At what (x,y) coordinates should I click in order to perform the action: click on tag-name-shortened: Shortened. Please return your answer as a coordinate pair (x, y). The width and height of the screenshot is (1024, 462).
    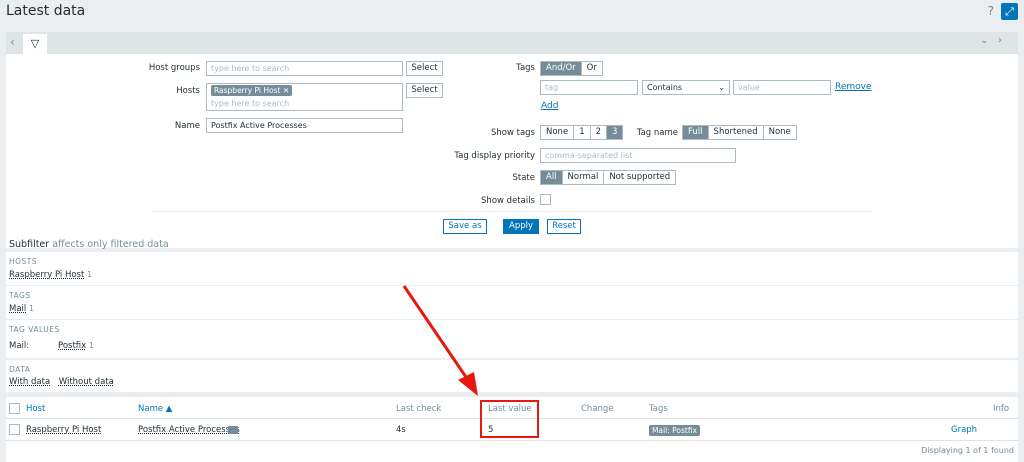
    Looking at the image, I should click on (736, 132).